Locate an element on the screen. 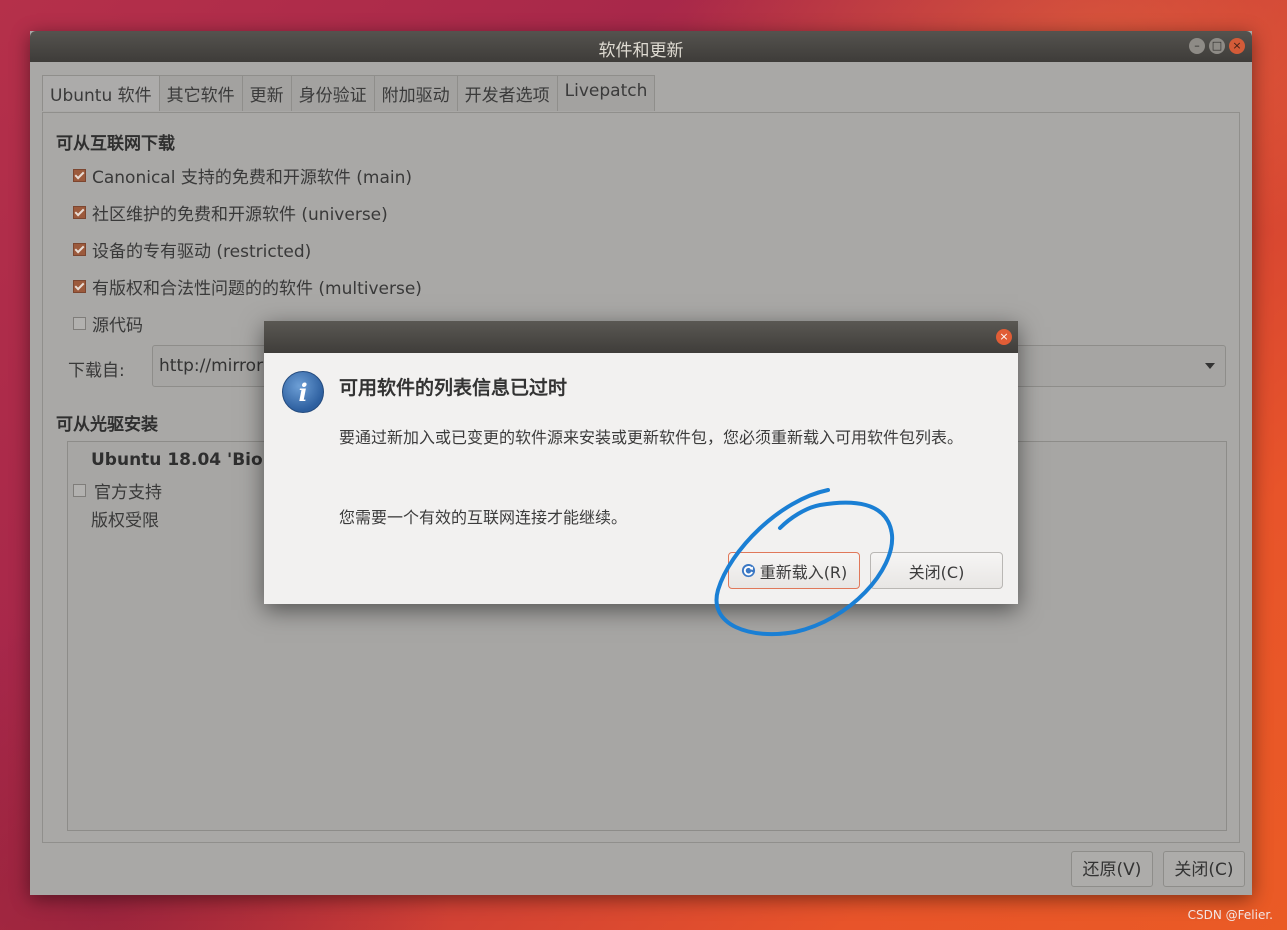 The height and width of the screenshot is (930, 1287). reload-button: 重新载入(R) is located at coordinates (794, 570).